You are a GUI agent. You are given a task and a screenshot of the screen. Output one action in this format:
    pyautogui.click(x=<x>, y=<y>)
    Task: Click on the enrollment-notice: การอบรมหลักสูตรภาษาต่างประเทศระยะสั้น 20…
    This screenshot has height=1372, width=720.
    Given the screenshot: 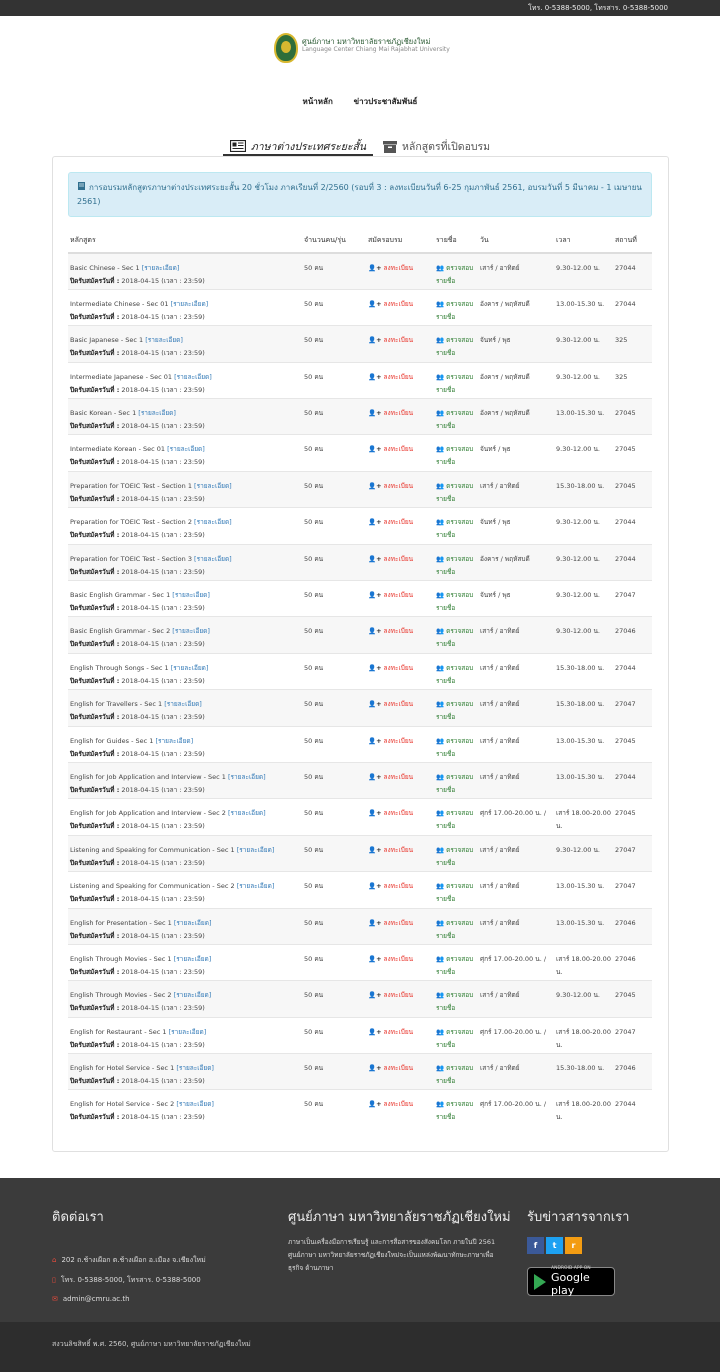 What is the action you would take?
    pyautogui.click(x=360, y=194)
    